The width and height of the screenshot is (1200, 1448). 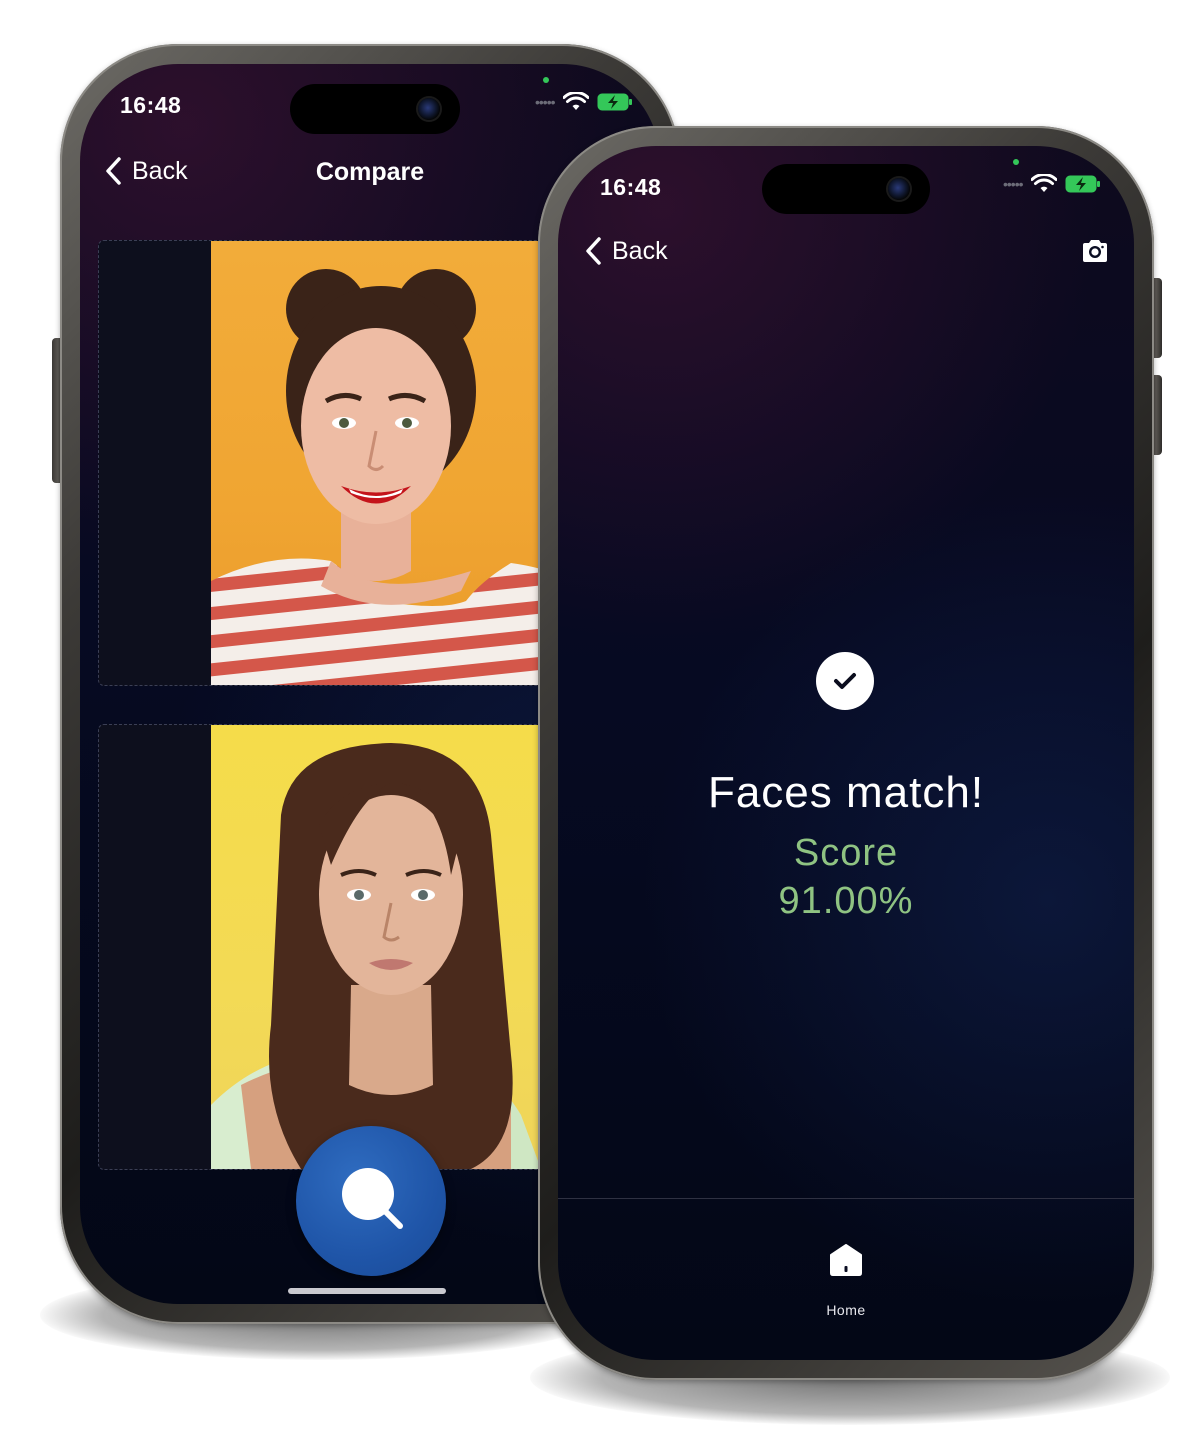 What do you see at coordinates (370, 172) in the screenshot?
I see `page-title: Compare` at bounding box center [370, 172].